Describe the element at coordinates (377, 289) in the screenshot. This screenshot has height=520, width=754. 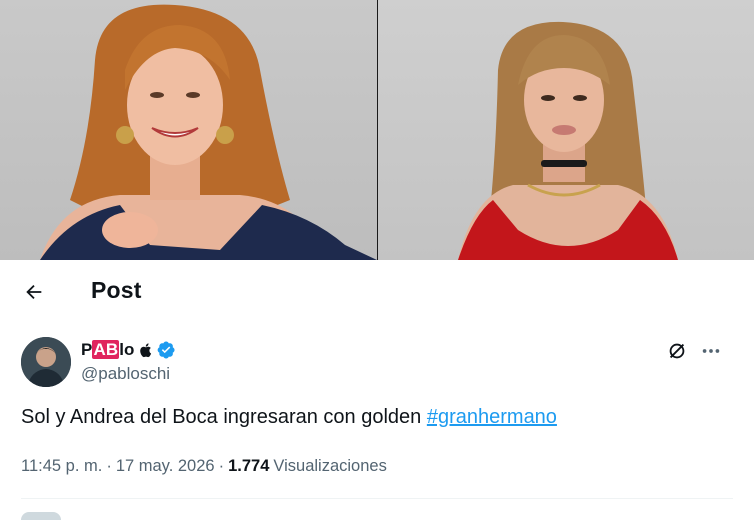
I see `top-bar: Post` at that location.